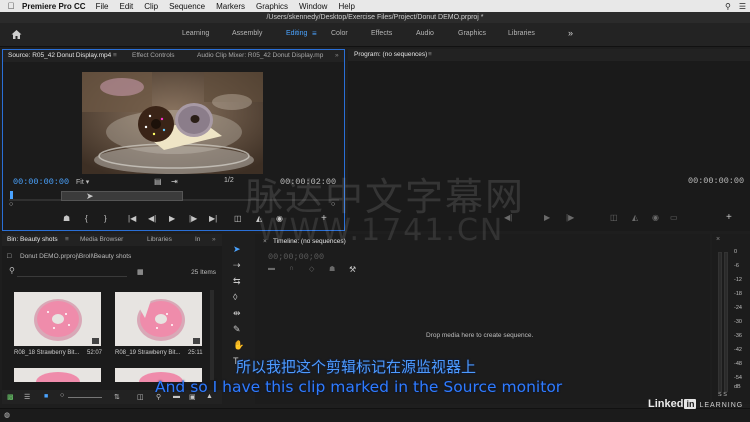 This screenshot has width=750, height=422. I want to click on slip-tool-icon: ⇹, so click(237, 313).